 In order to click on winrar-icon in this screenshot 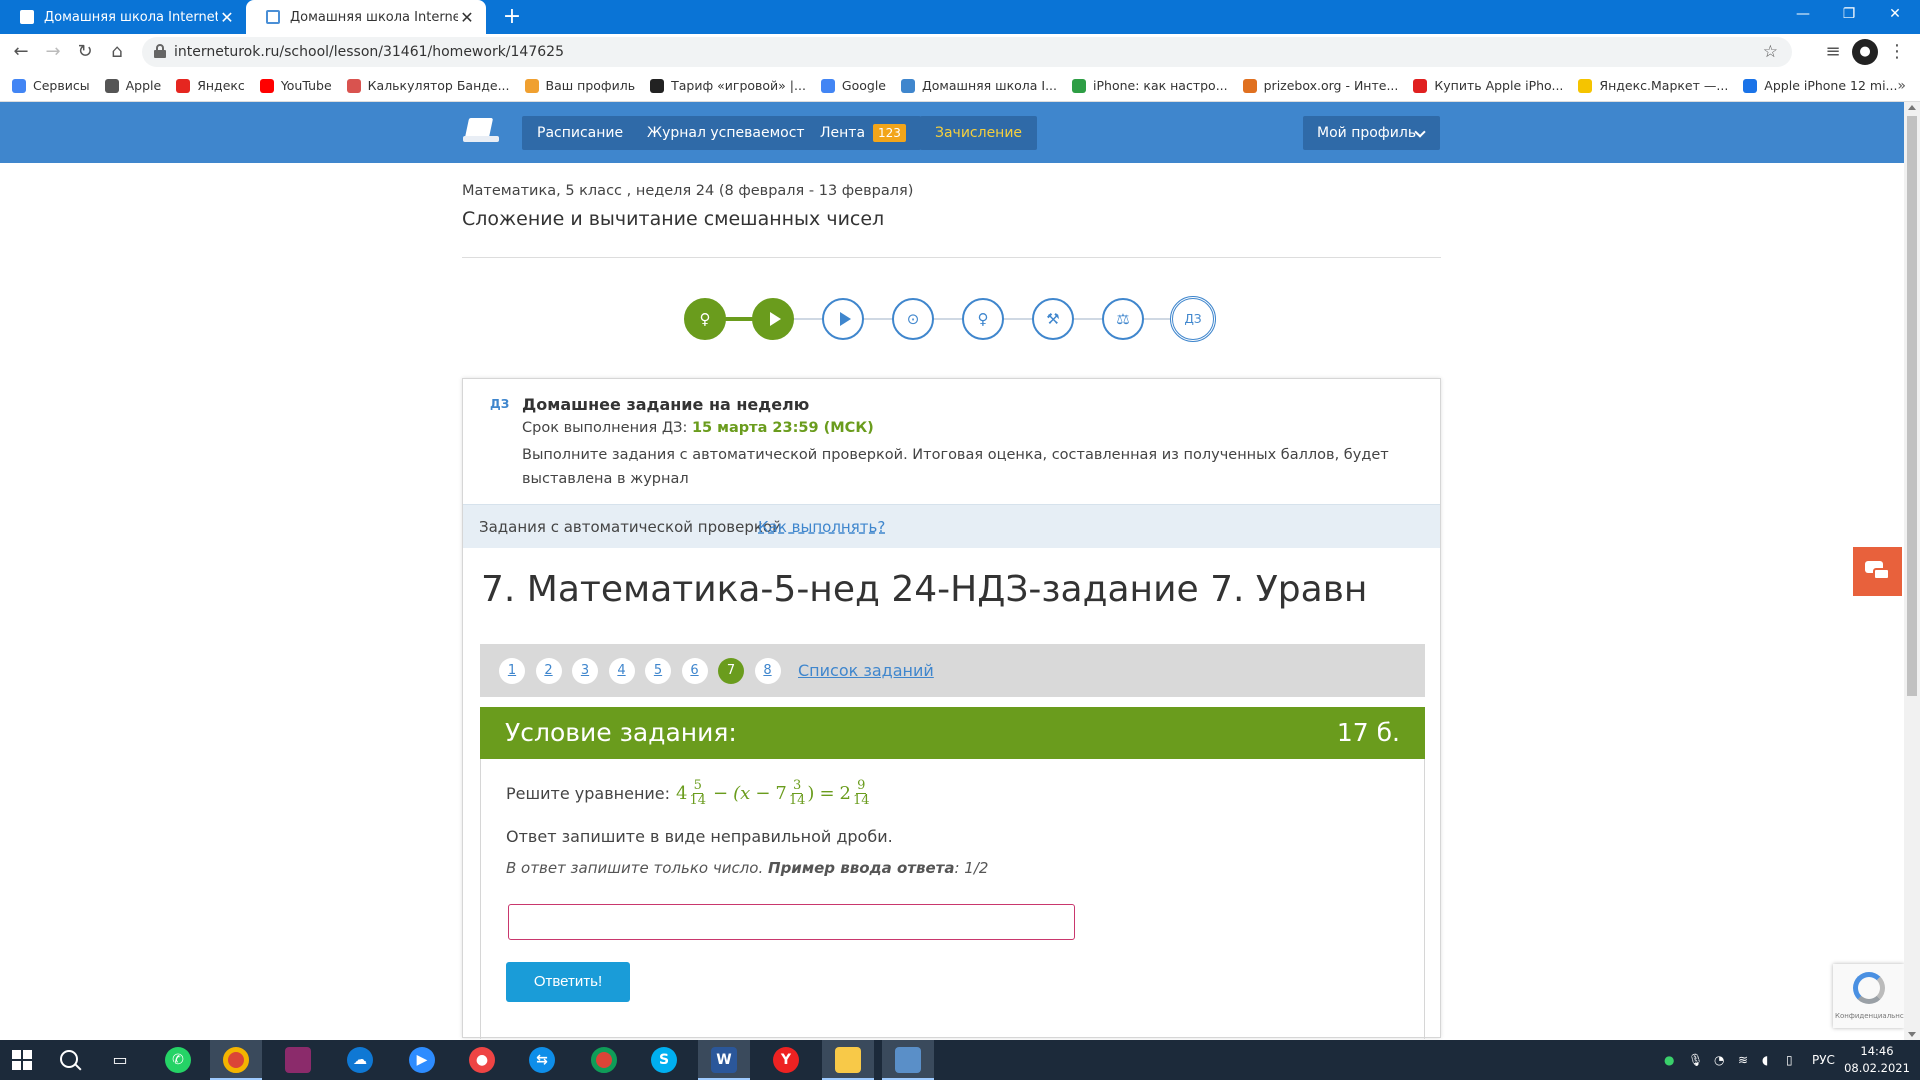, I will do `click(298, 1060)`.